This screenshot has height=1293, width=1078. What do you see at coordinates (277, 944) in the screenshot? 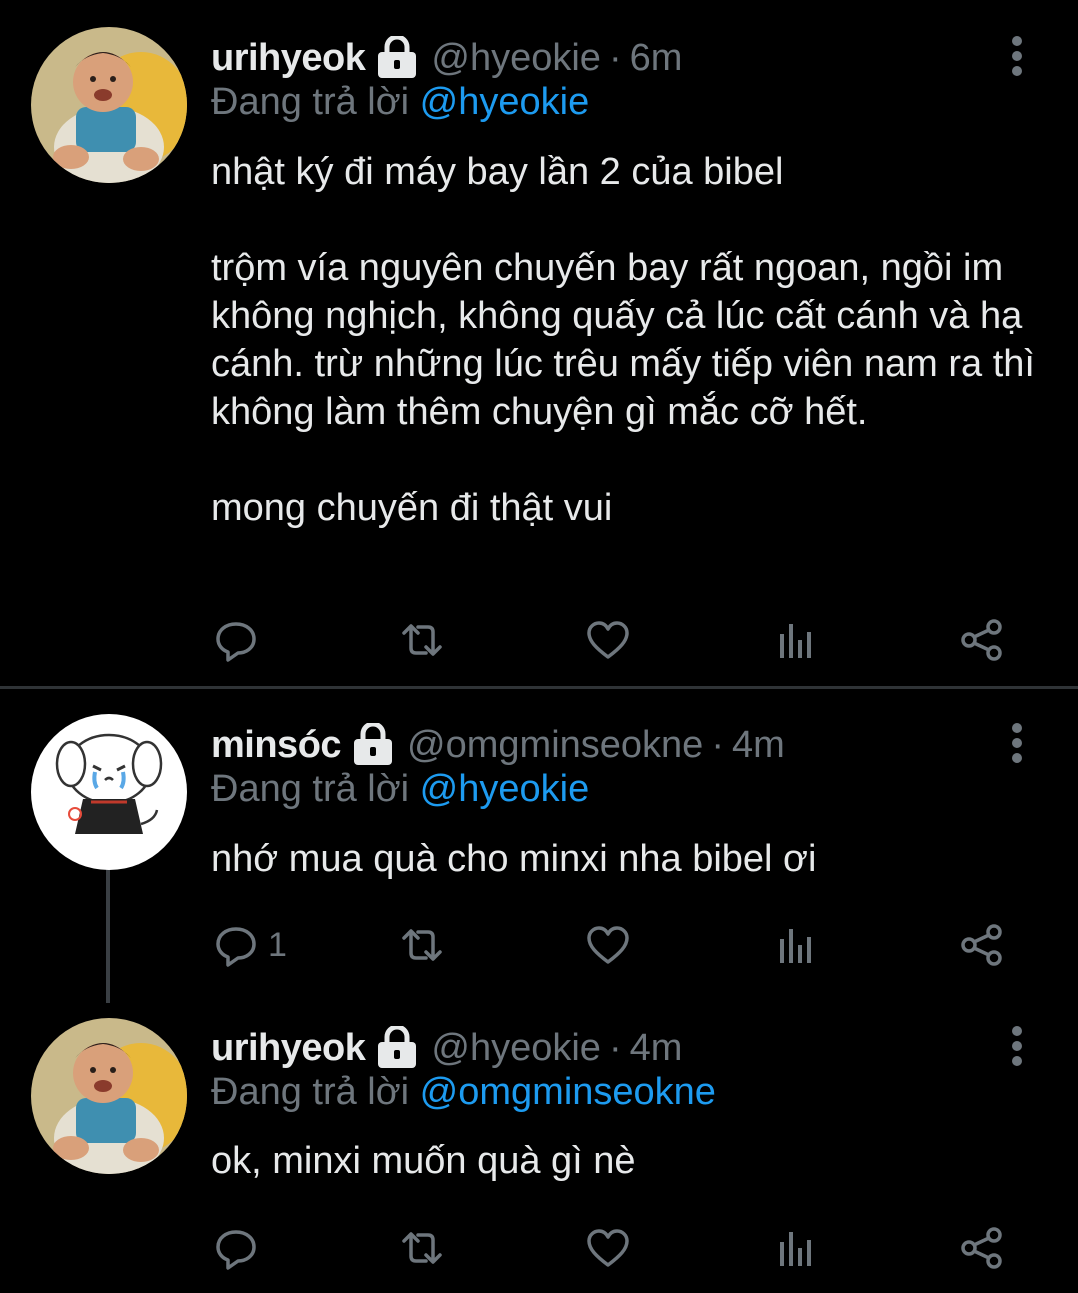
I see `reply-count: 1` at bounding box center [277, 944].